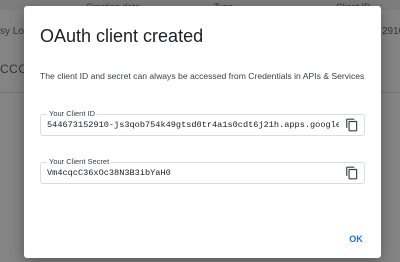 The width and height of the screenshot is (400, 262). I want to click on copy-client-secret-button, so click(352, 173).